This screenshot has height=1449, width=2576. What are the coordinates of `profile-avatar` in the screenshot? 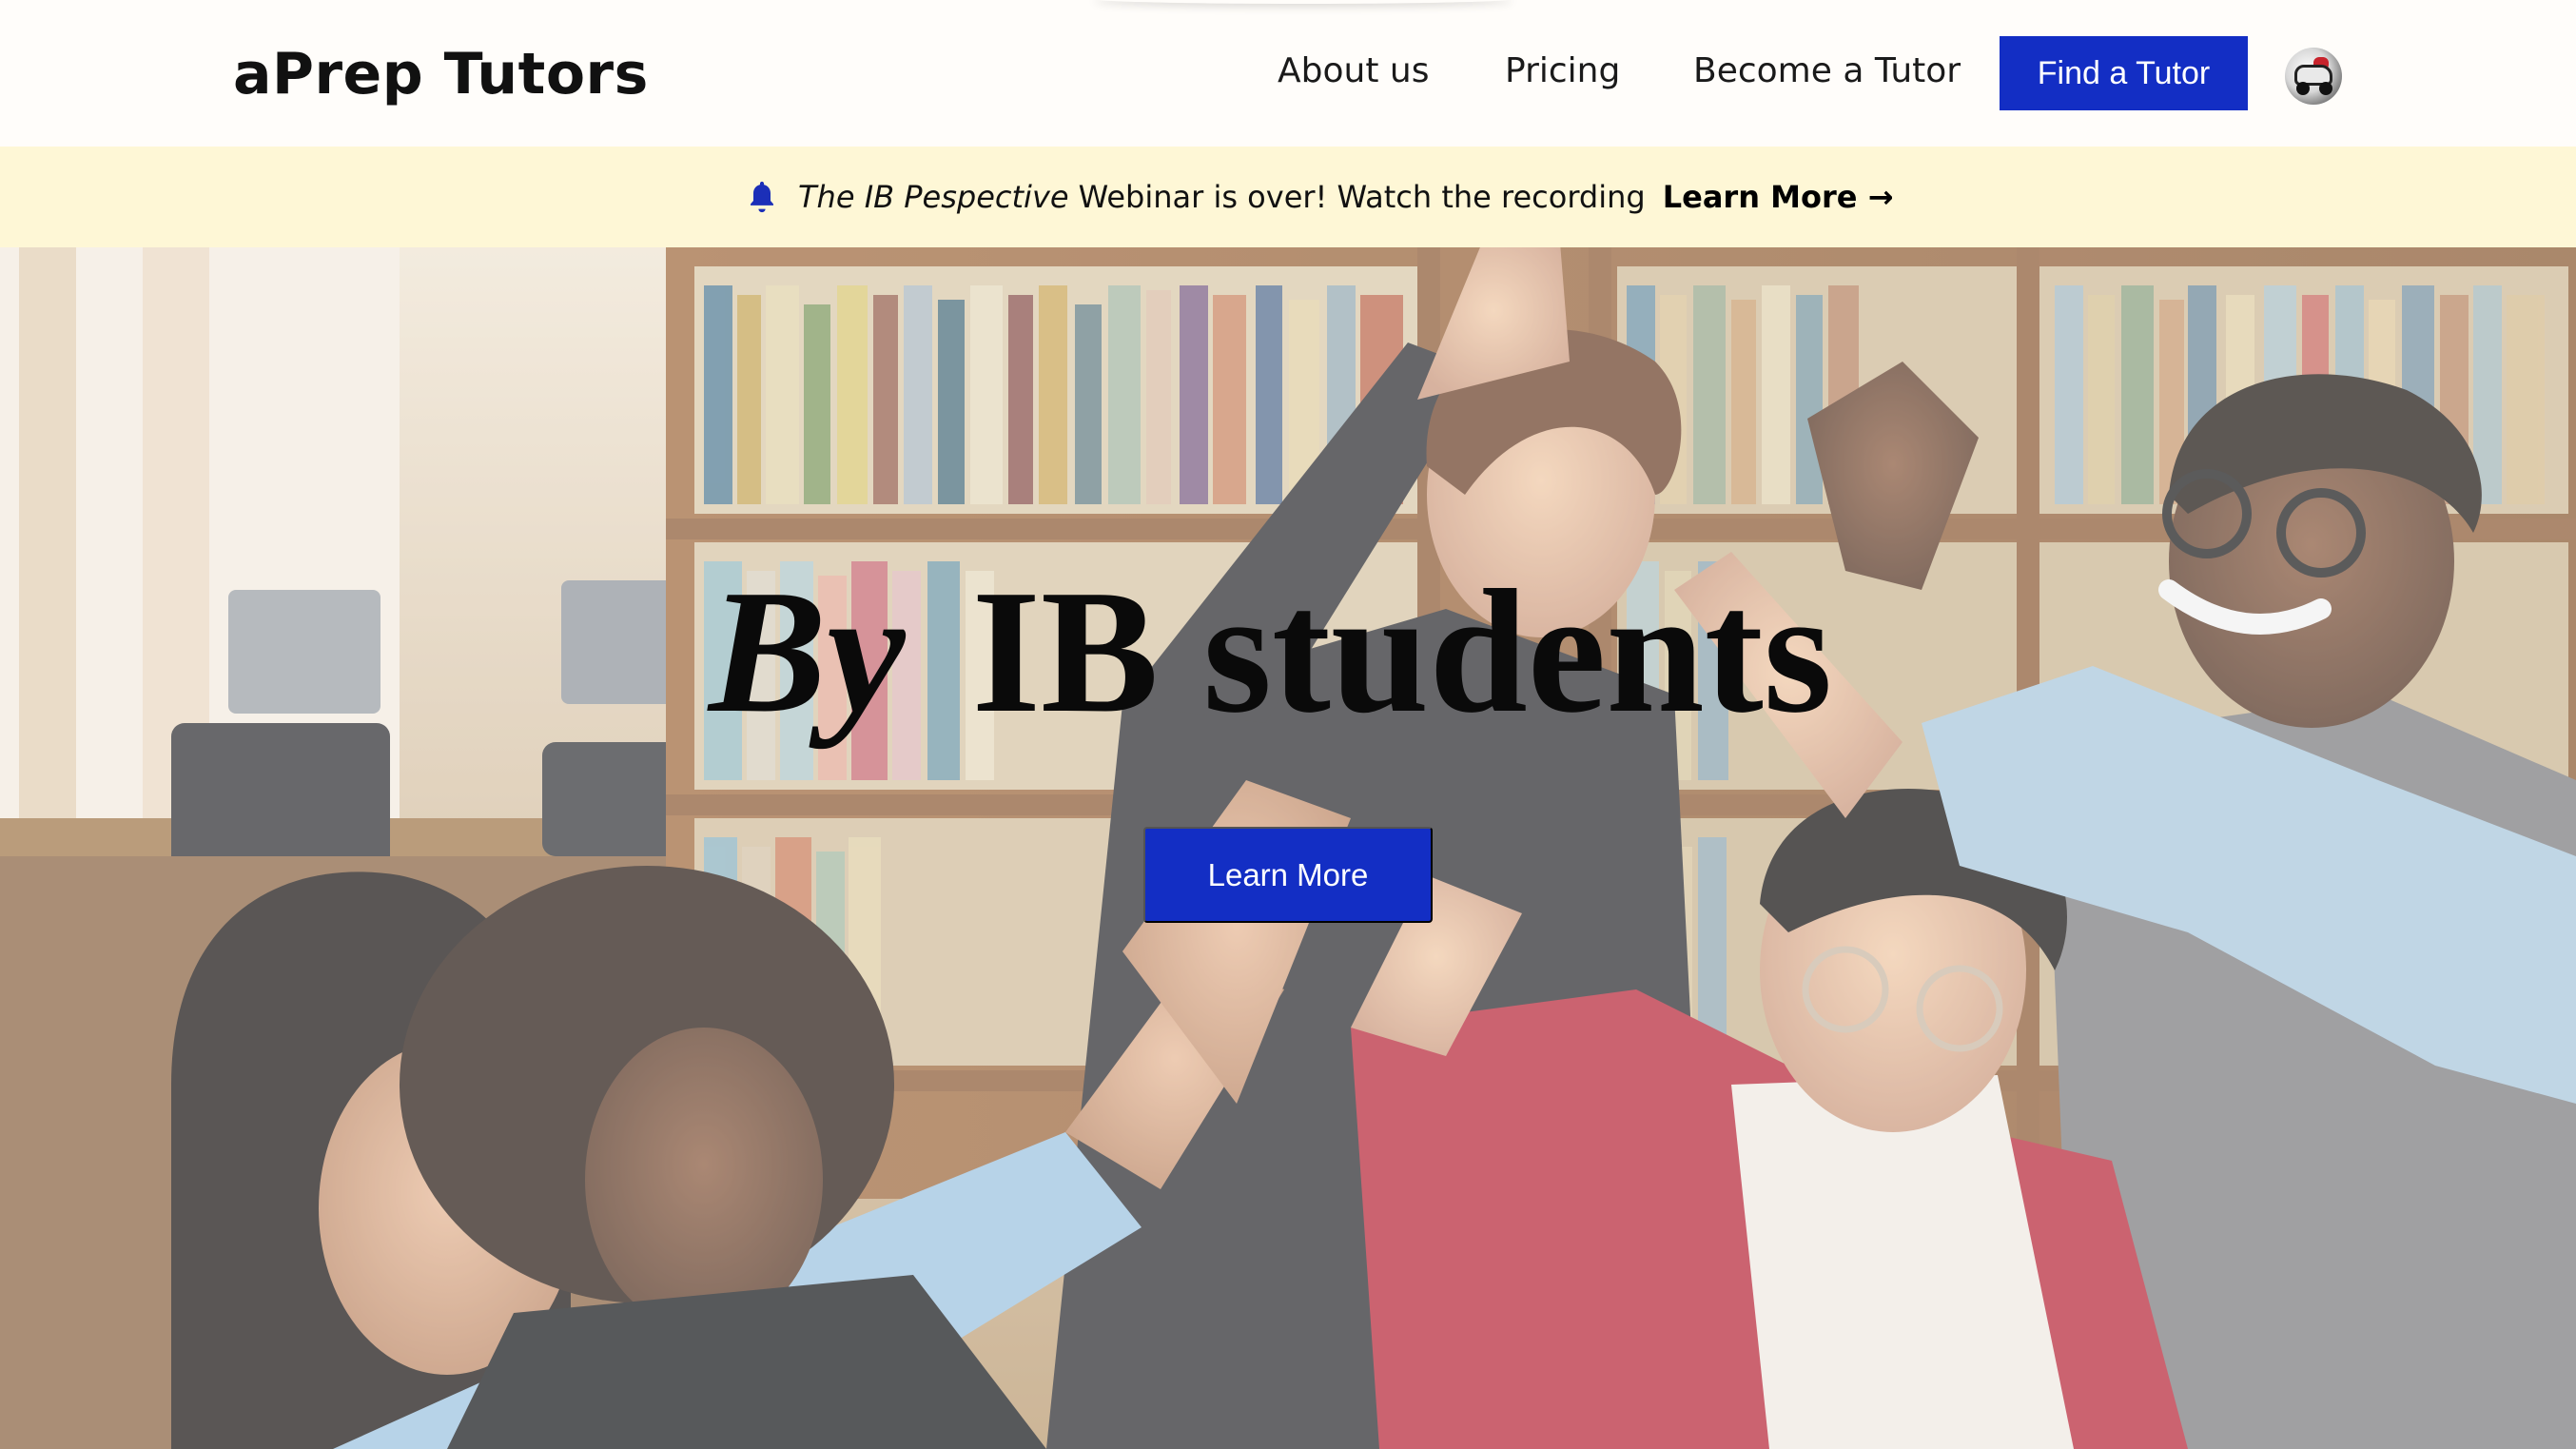 It's located at (2314, 76).